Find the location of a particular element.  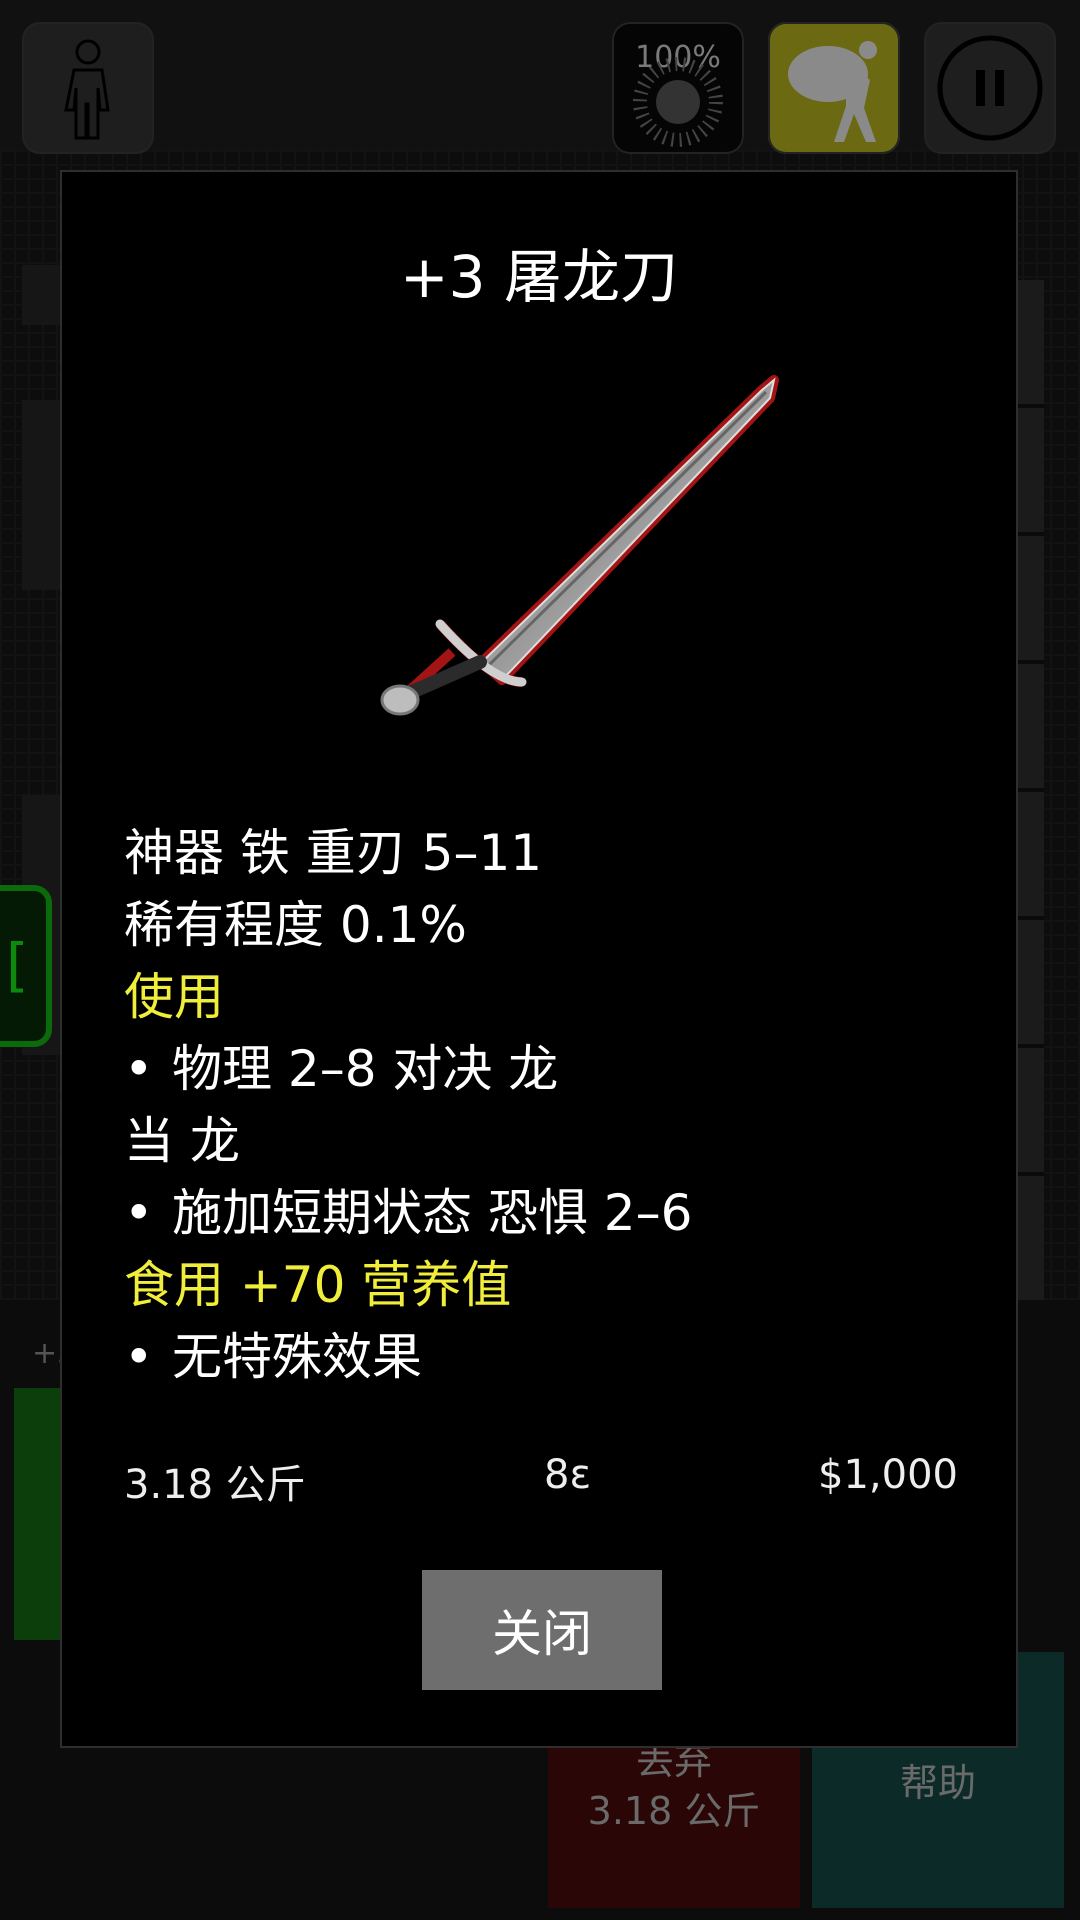

item-price: $1,000 is located at coordinates (888, 1475).